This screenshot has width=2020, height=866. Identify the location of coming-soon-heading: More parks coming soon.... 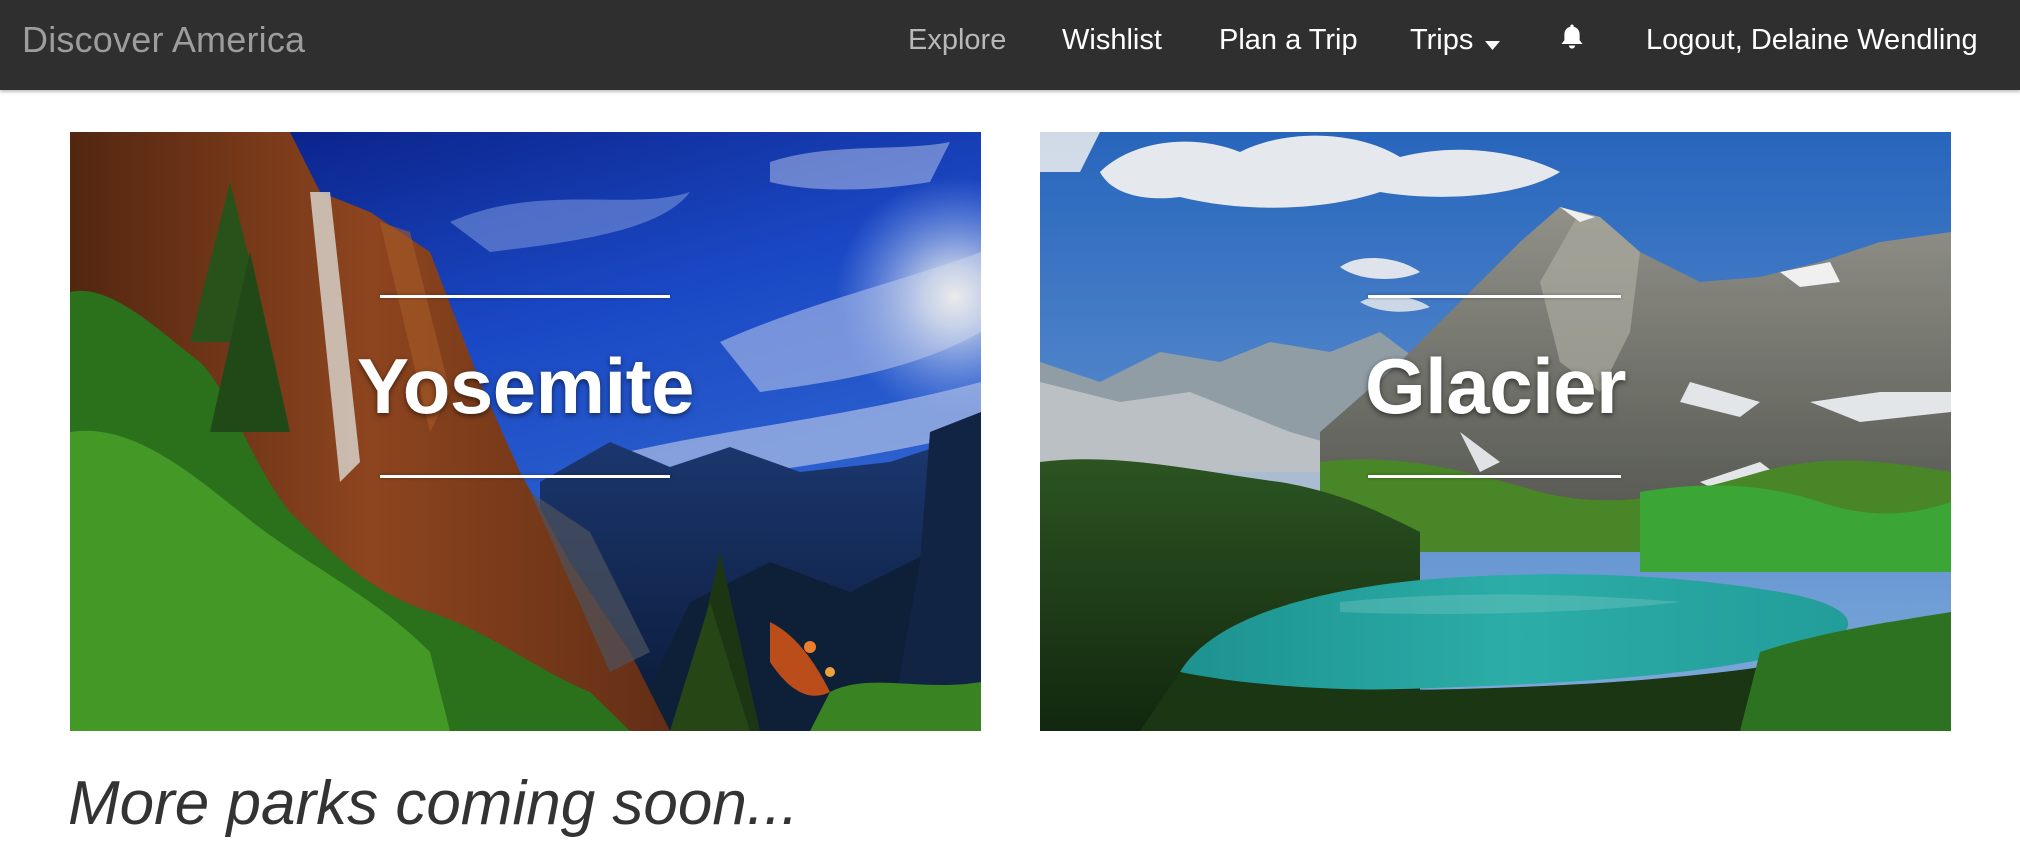
(433, 803).